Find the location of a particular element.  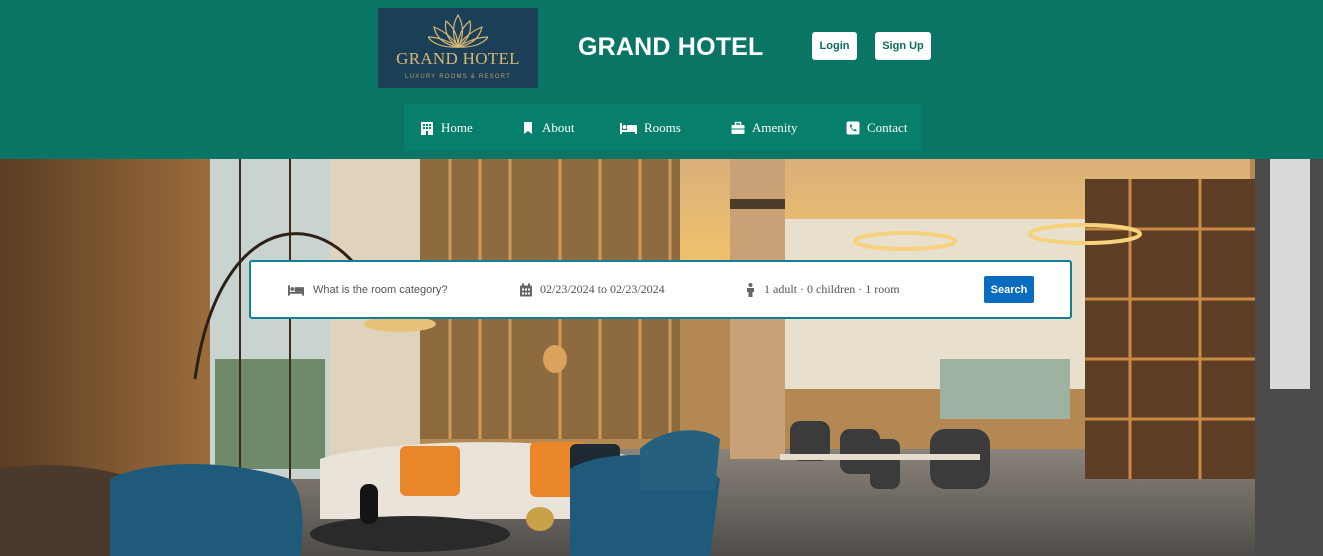

nav-item-about: About is located at coordinates (548, 127).